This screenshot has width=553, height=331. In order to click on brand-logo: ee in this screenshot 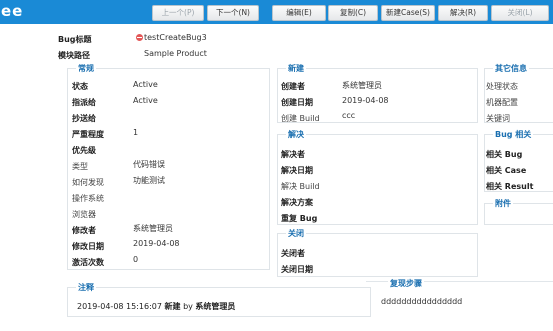, I will do `click(12, 11)`.